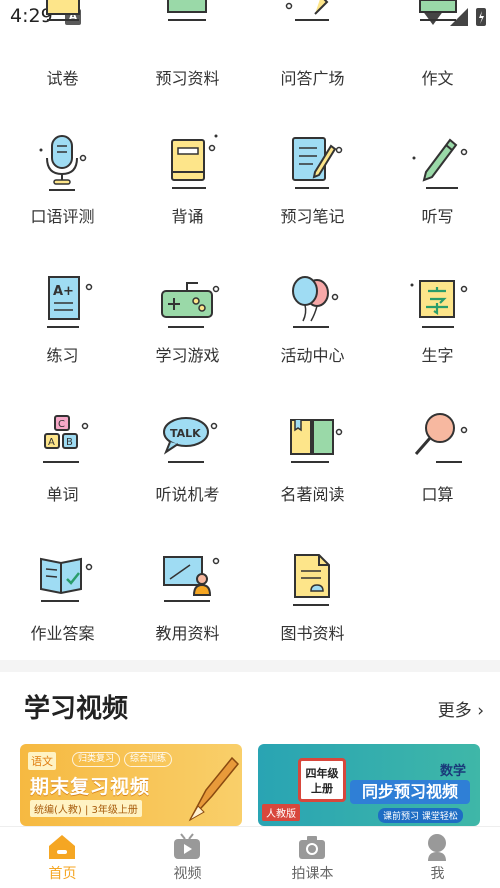 The width and height of the screenshot is (500, 888). Describe the element at coordinates (311, 580) in the screenshot. I see `document-icon` at that location.